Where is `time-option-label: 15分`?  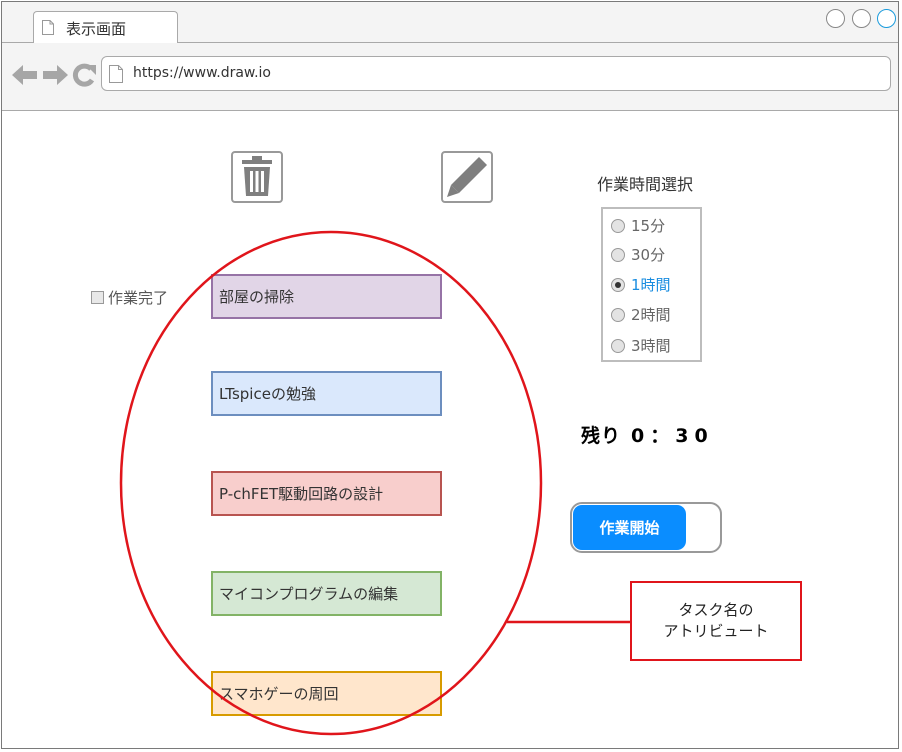
time-option-label: 15分 is located at coordinates (648, 226).